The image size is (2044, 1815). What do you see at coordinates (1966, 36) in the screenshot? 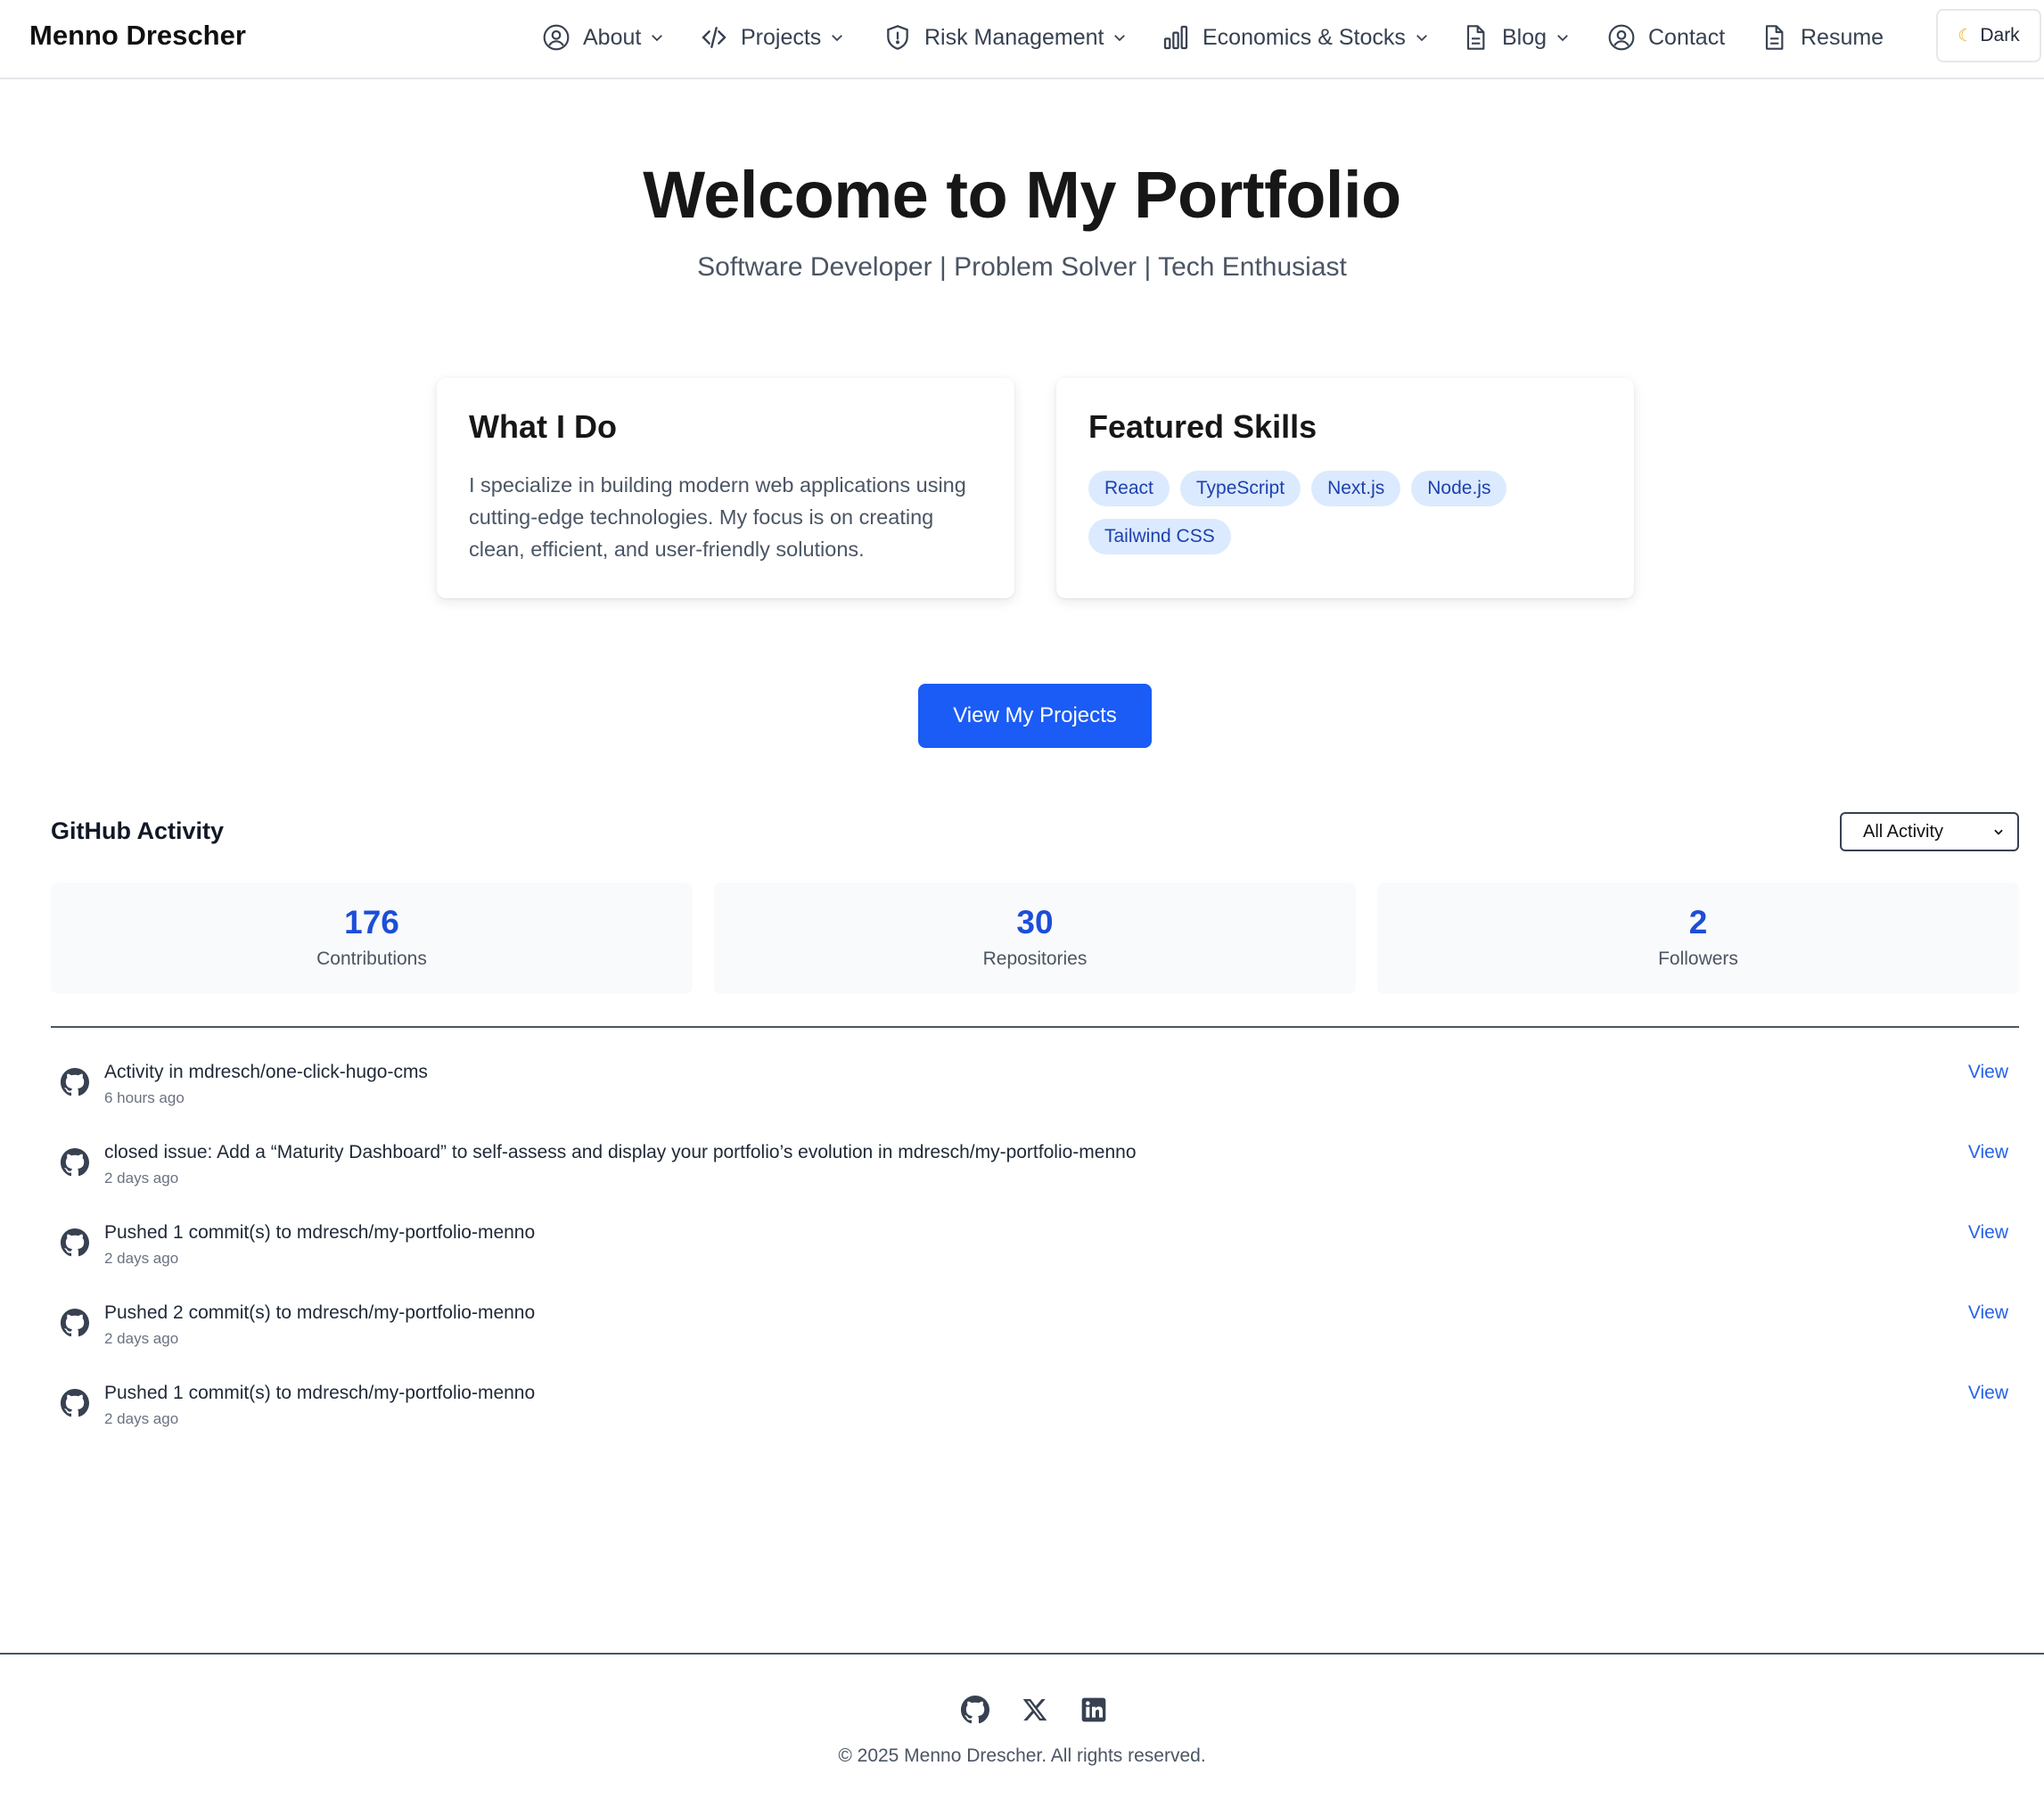
I see `moon-icon: ☾` at bounding box center [1966, 36].